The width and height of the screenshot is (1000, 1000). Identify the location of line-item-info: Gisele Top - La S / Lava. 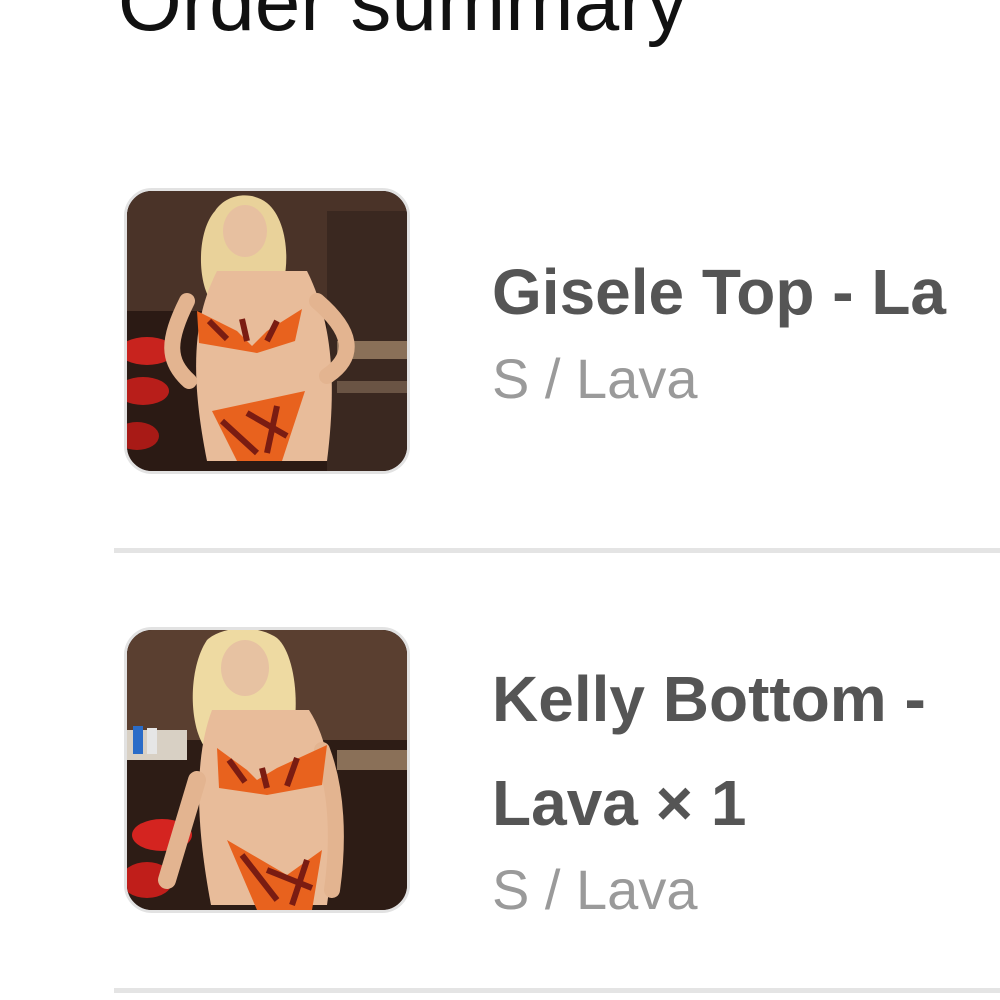
(746, 327).